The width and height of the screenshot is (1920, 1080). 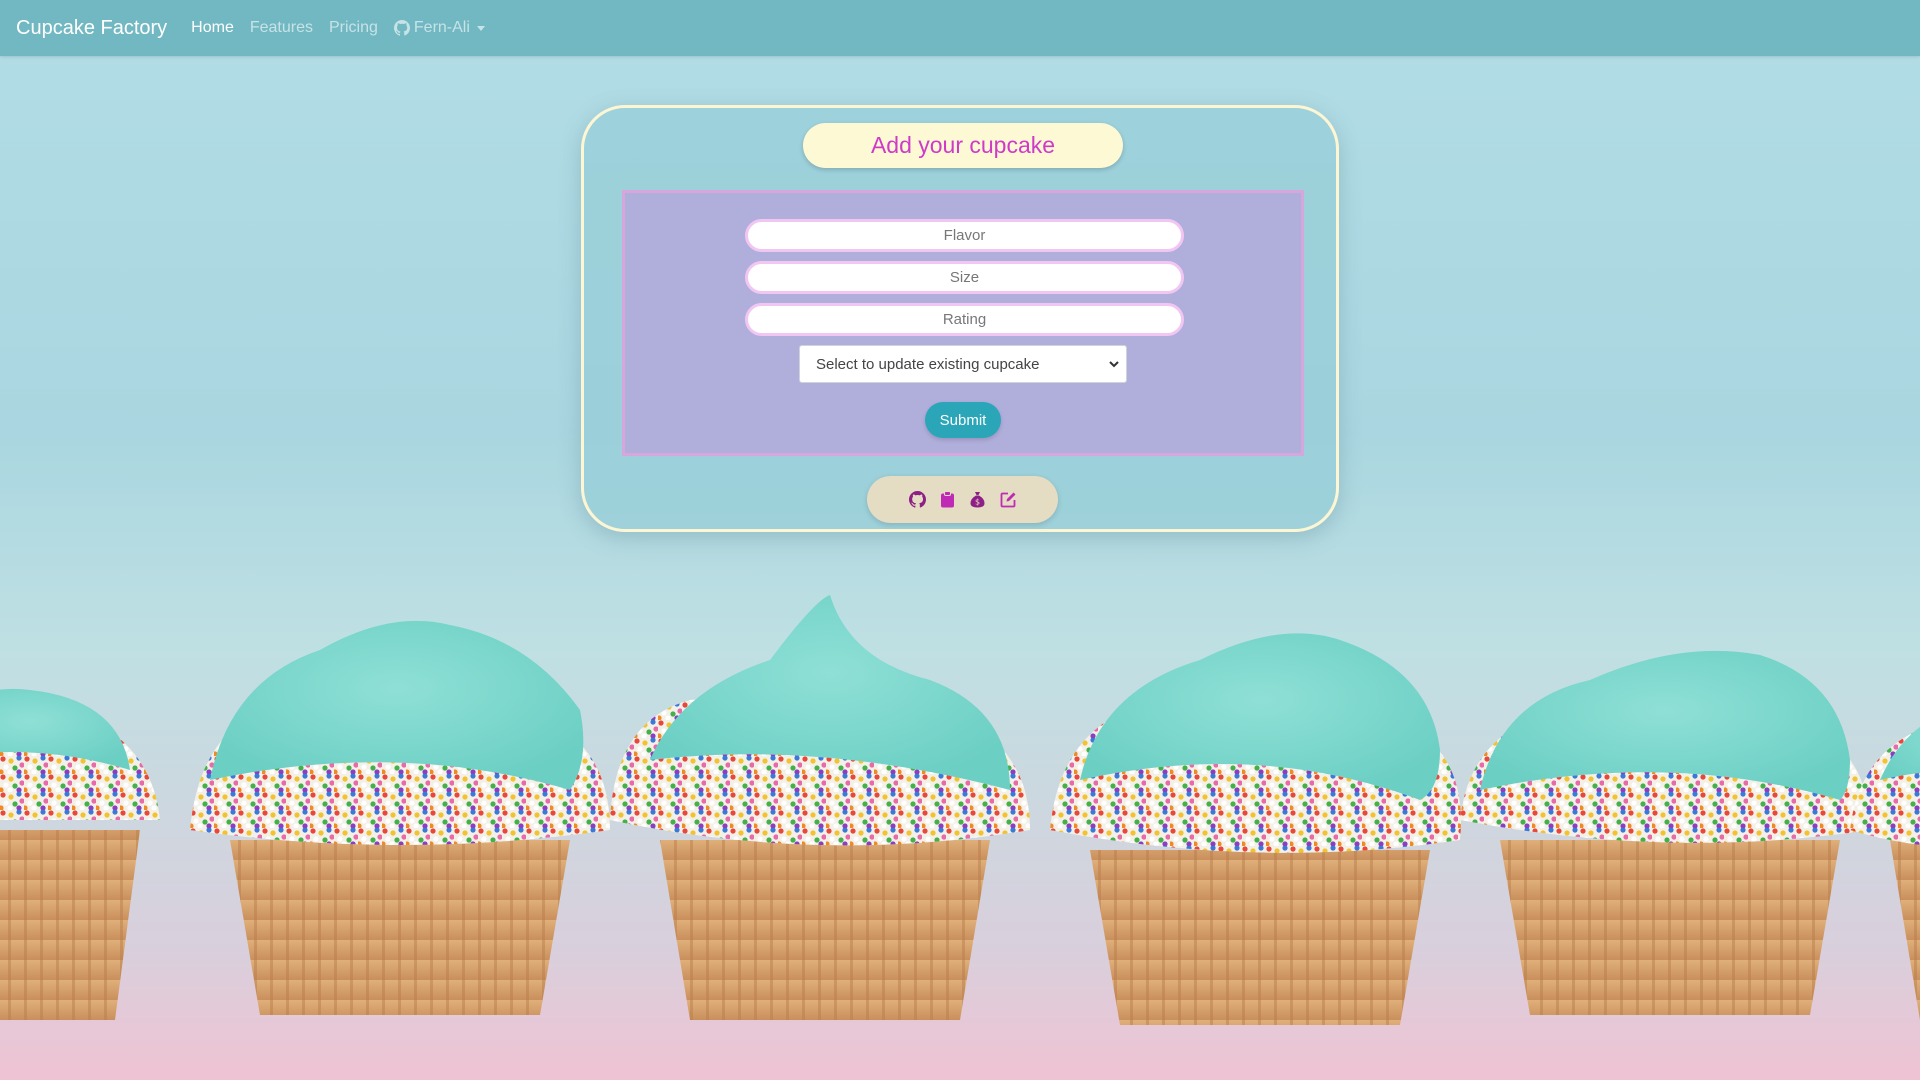 What do you see at coordinates (928, 364) in the screenshot?
I see `update-cupcake-select-value: Select to update existing cupcake` at bounding box center [928, 364].